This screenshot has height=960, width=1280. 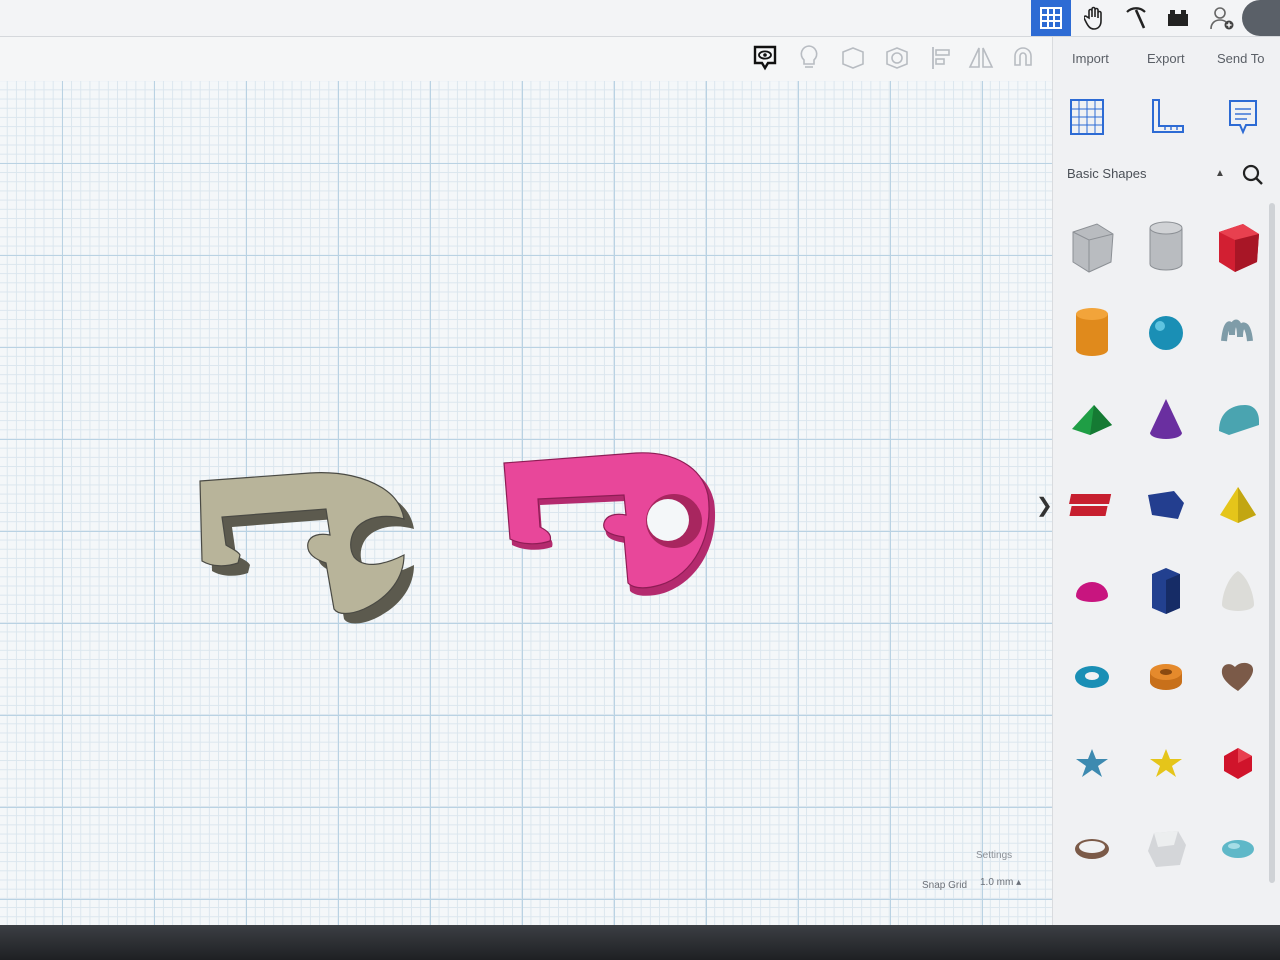 I want to click on top-bar, so click(x=640, y=18).